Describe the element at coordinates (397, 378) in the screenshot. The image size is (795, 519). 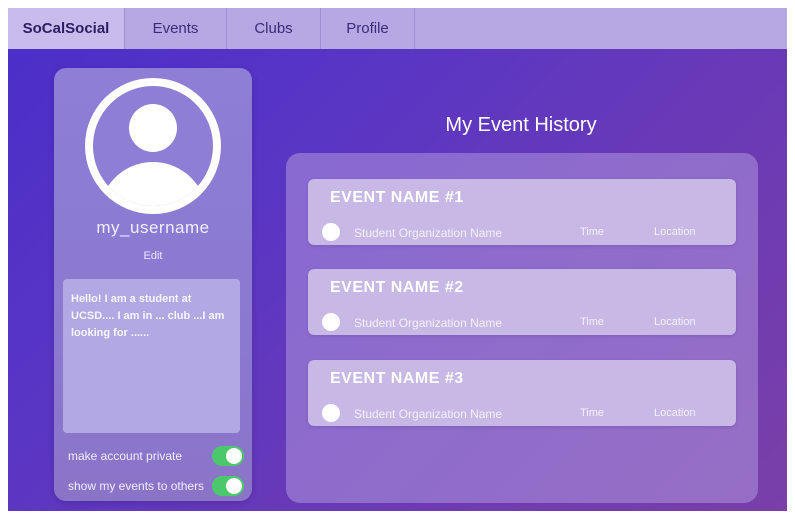
I see `event-name: EVENT NAME #3` at that location.